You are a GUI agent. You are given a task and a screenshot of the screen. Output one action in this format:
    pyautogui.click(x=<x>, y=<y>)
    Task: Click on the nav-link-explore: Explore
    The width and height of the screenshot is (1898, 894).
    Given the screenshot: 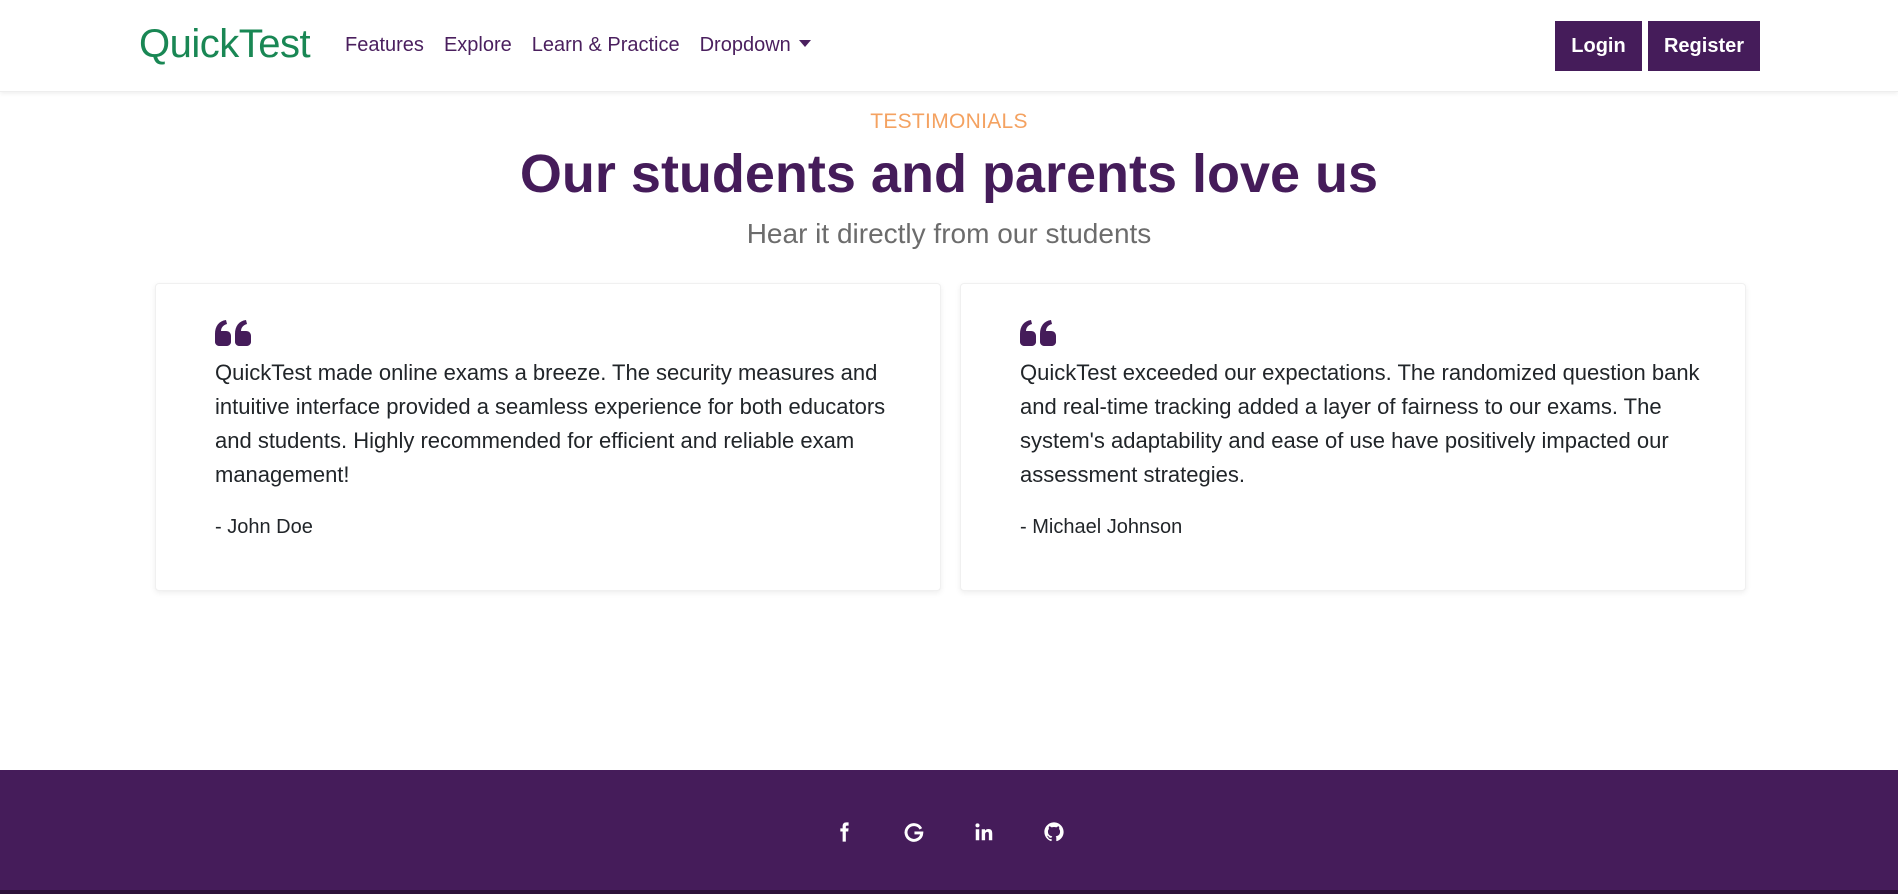 What is the action you would take?
    pyautogui.click(x=478, y=45)
    